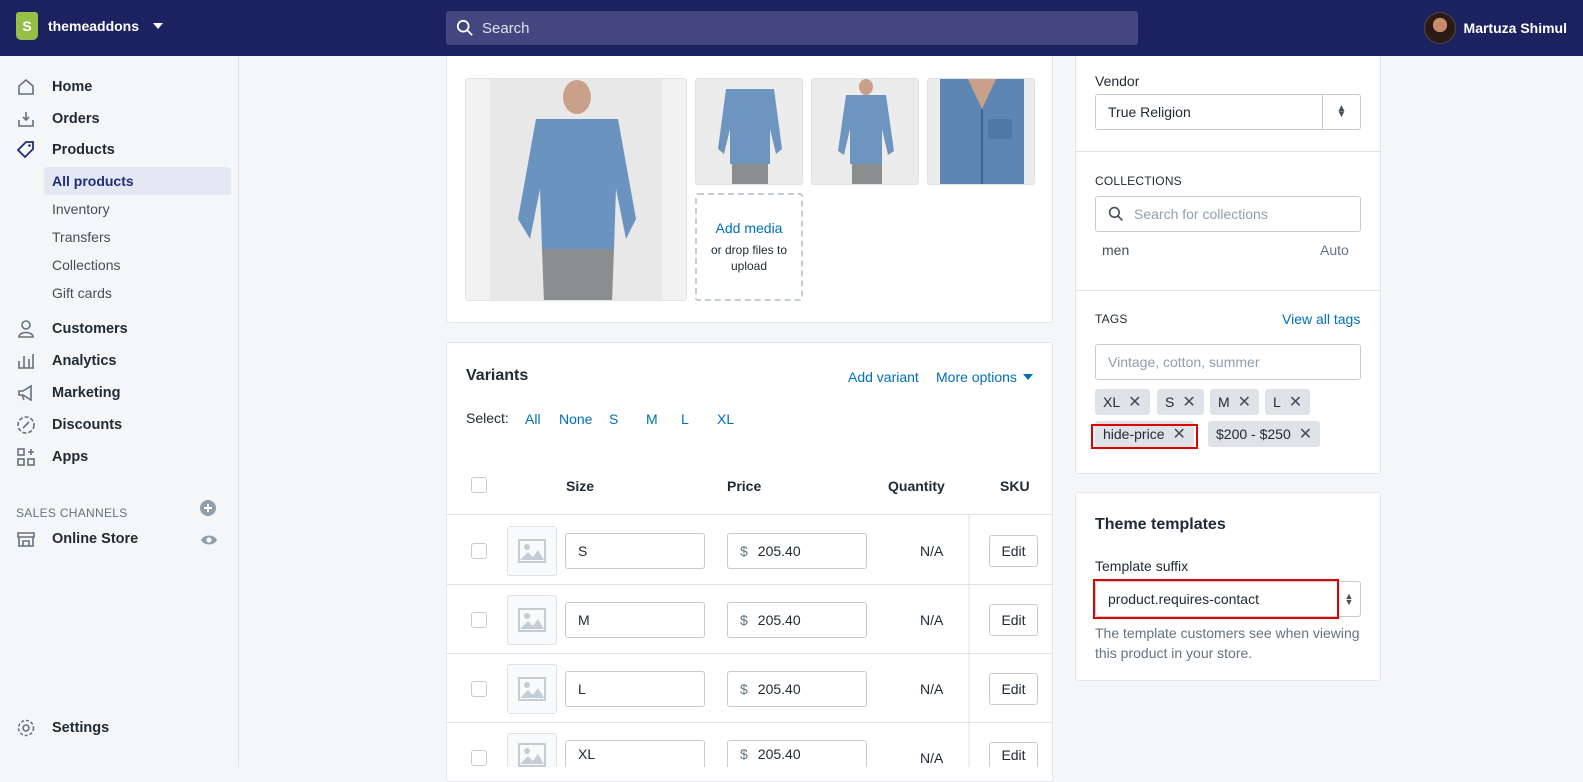 This screenshot has width=1583, height=782. What do you see at coordinates (506, 28) in the screenshot?
I see `search-placeholder: Search` at bounding box center [506, 28].